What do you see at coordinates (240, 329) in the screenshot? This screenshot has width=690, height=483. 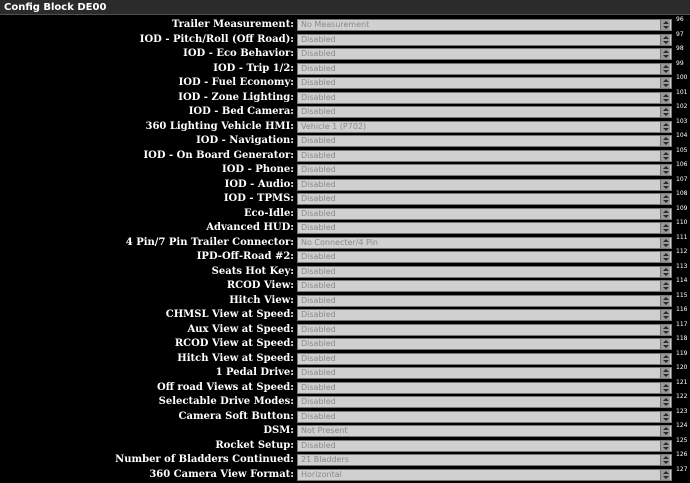 I see `config-row-label: Aux View at Speed:` at bounding box center [240, 329].